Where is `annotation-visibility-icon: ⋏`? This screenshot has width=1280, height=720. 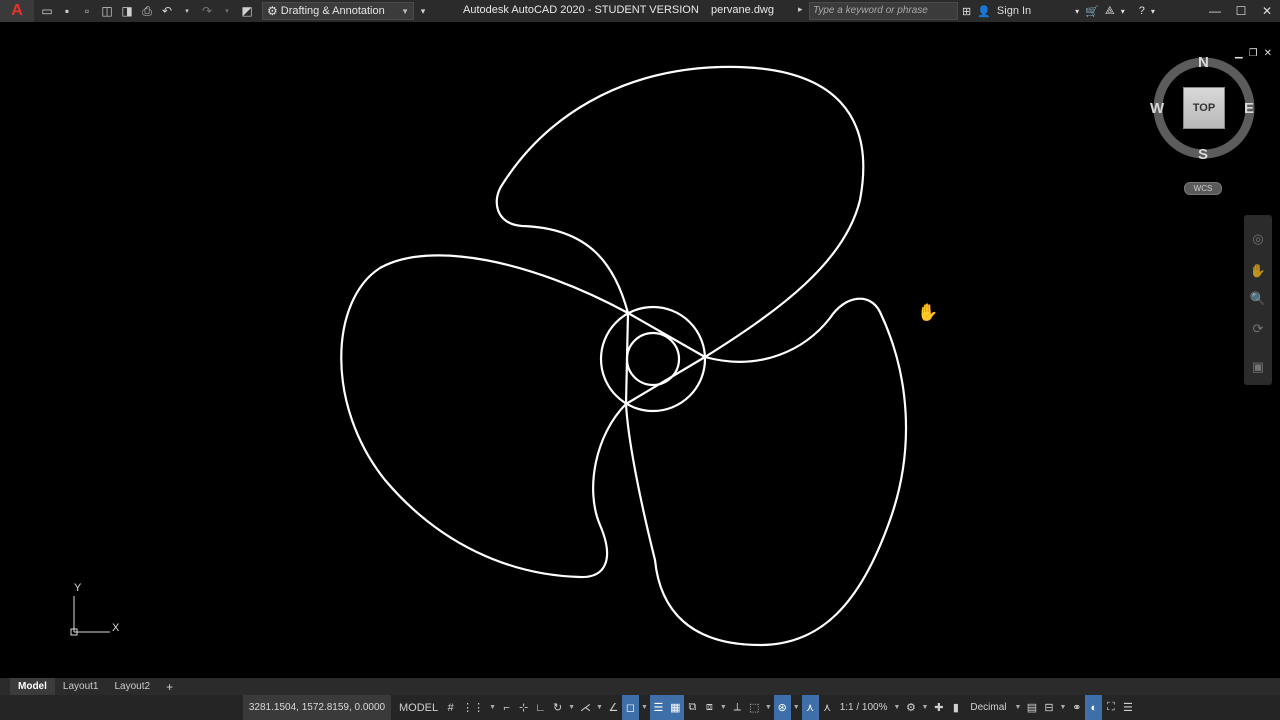 annotation-visibility-icon: ⋏ is located at coordinates (810, 707).